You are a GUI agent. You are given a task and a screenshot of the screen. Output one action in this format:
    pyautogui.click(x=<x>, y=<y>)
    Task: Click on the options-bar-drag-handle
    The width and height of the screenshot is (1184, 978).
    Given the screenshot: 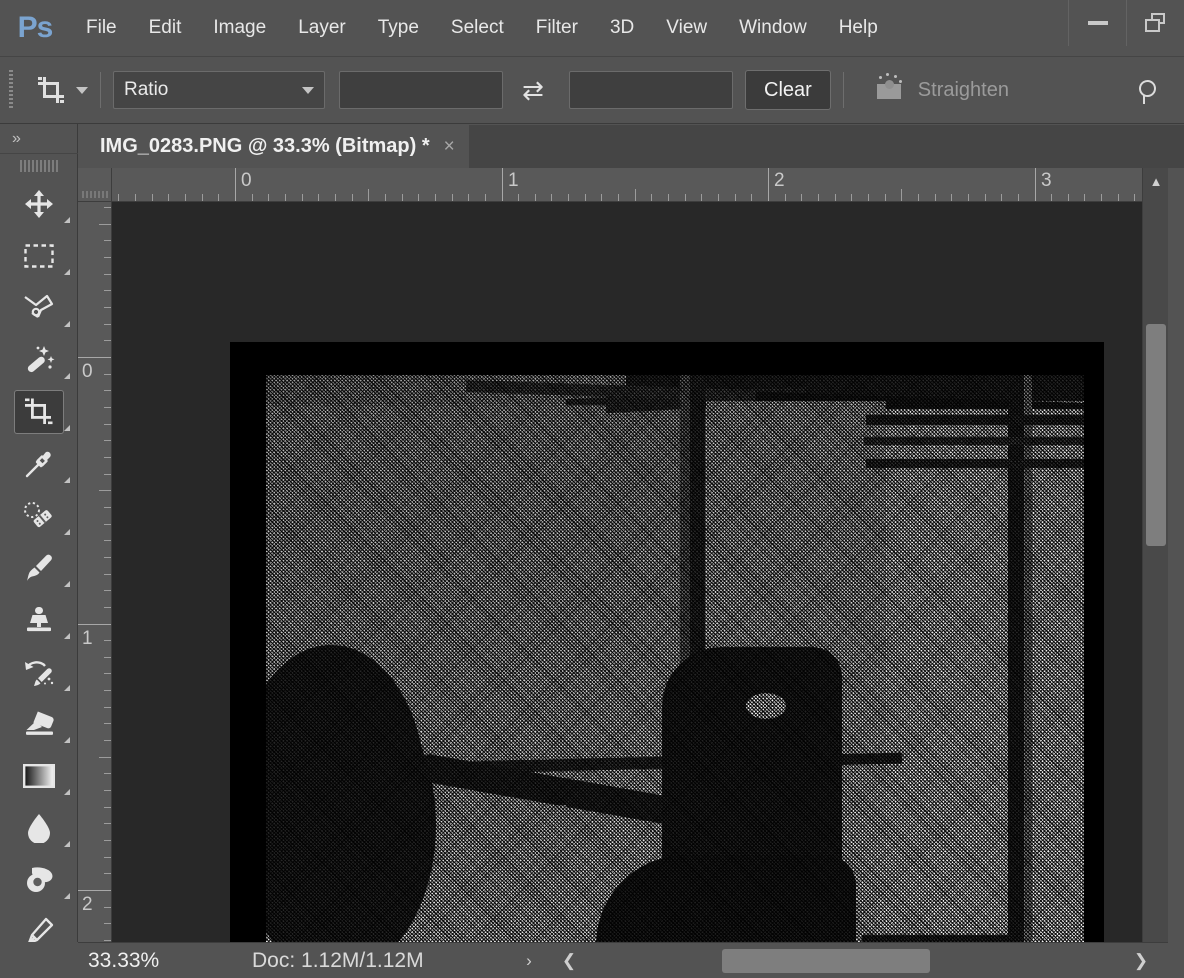 What is the action you would take?
    pyautogui.click(x=11, y=90)
    